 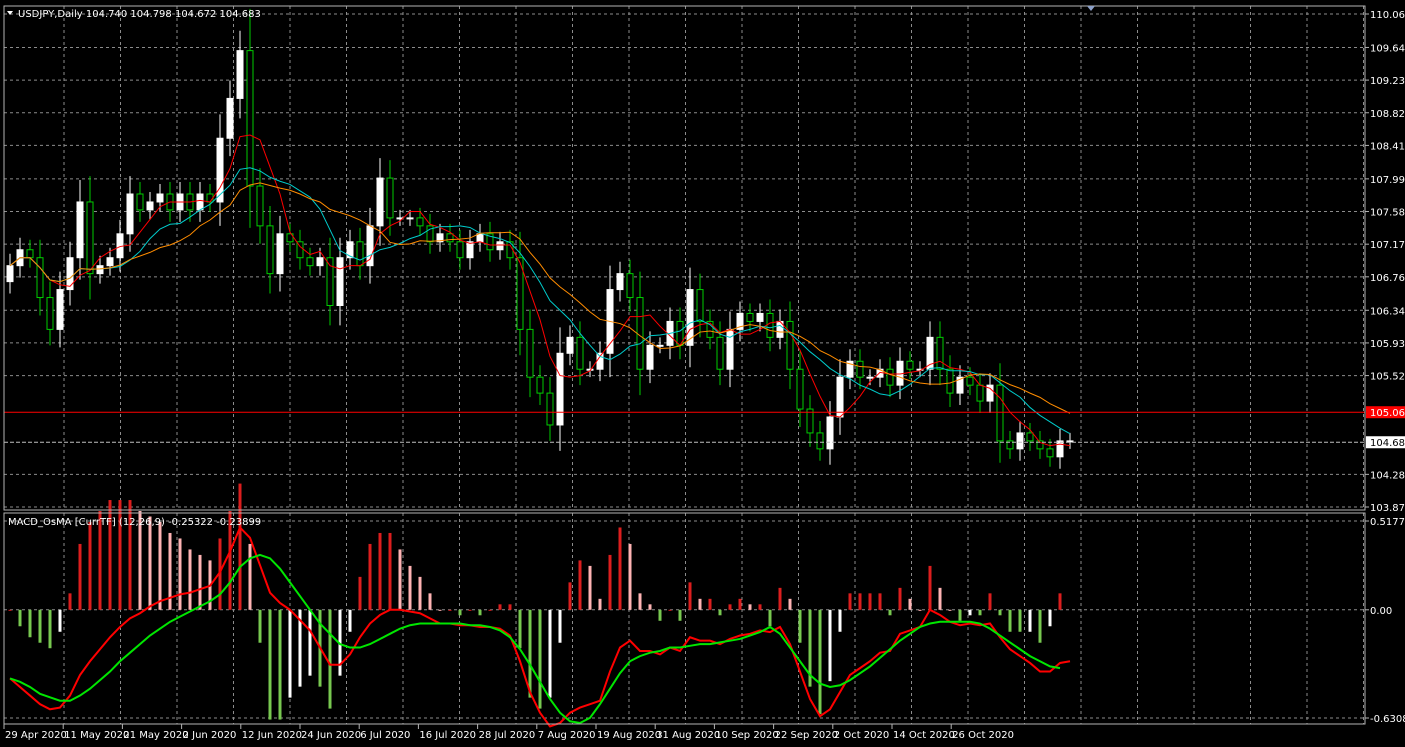 What do you see at coordinates (36, 735) in the screenshot?
I see `time-tick-label: 29 Apr 2020` at bounding box center [36, 735].